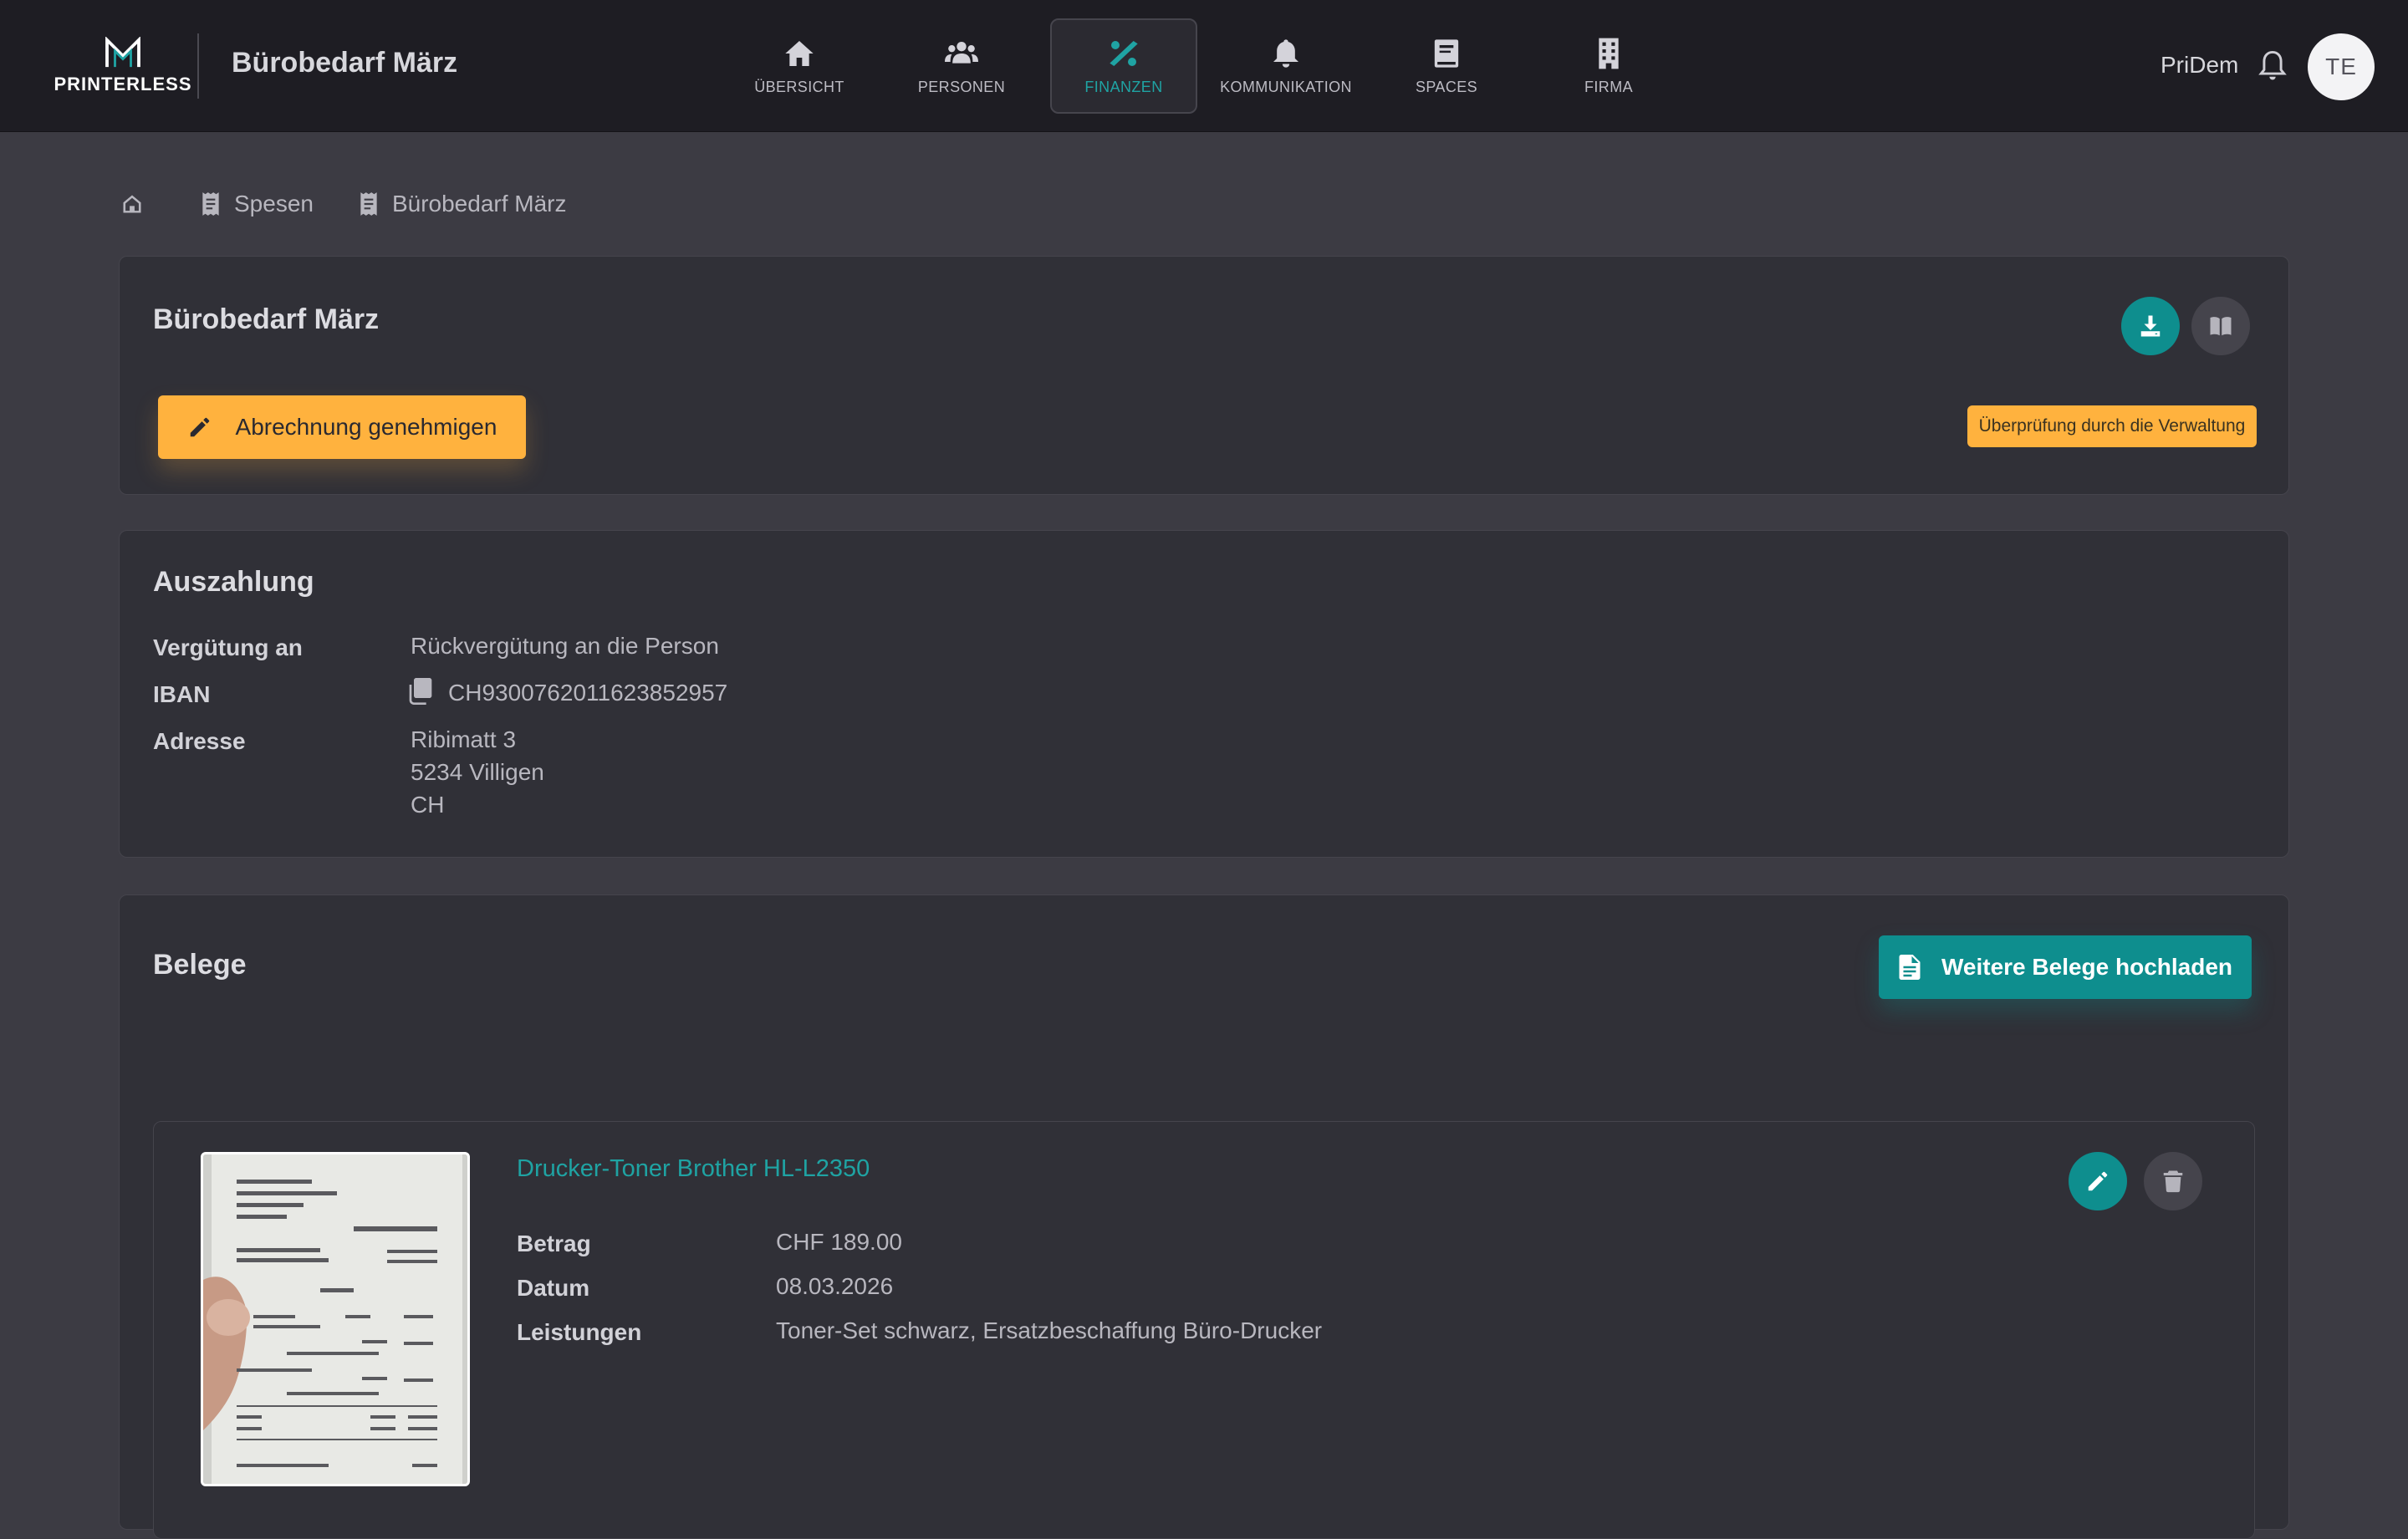 The image size is (2408, 1539). Describe the element at coordinates (588, 693) in the screenshot. I see `iban-value: CH9300762011623852957` at that location.